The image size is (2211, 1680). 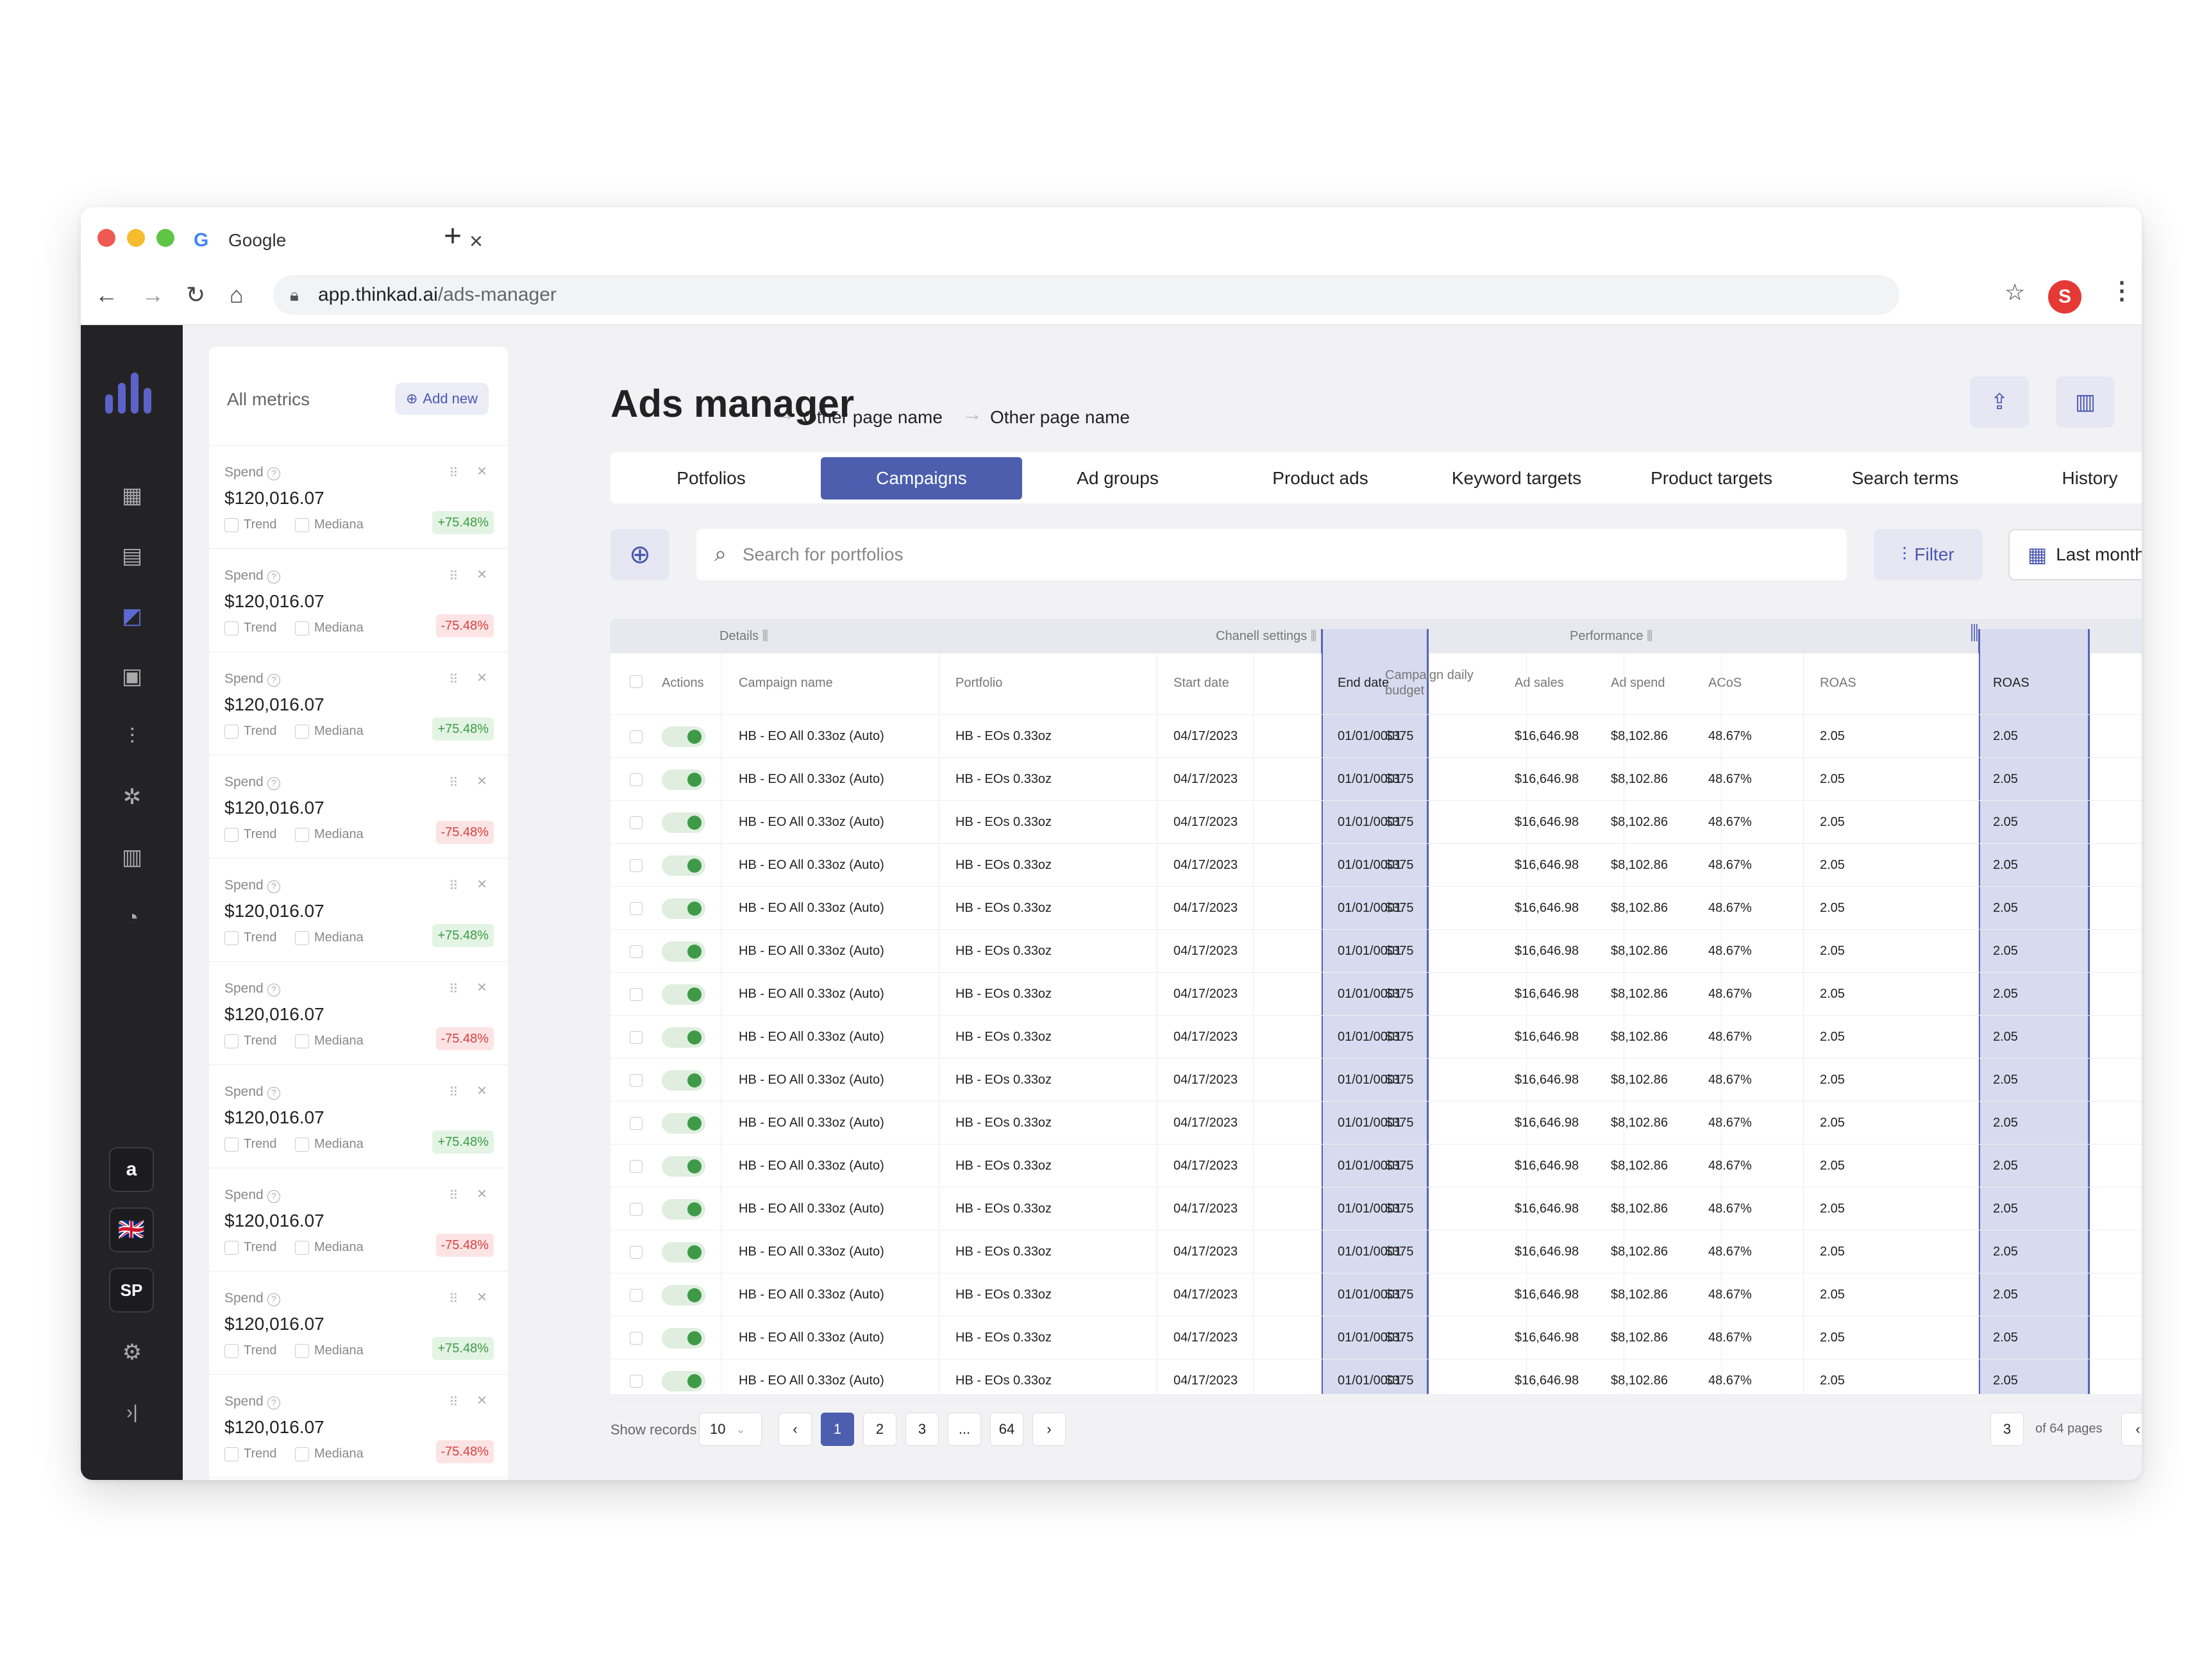 What do you see at coordinates (744, 636) in the screenshot?
I see `group-details: Details ⫼` at bounding box center [744, 636].